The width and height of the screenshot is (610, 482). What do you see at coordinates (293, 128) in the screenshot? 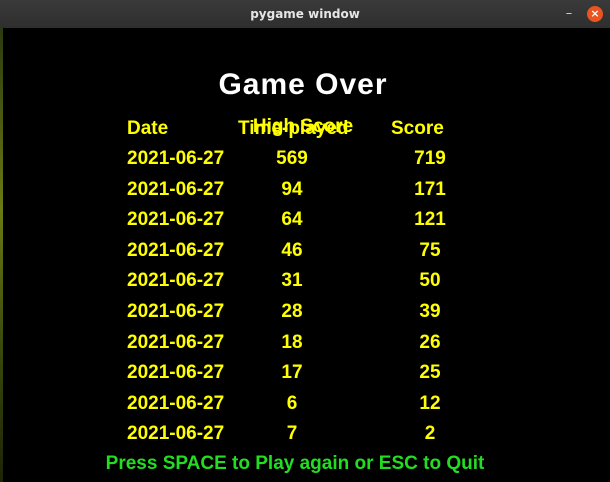
I see `time-played-column-header: Time-played` at bounding box center [293, 128].